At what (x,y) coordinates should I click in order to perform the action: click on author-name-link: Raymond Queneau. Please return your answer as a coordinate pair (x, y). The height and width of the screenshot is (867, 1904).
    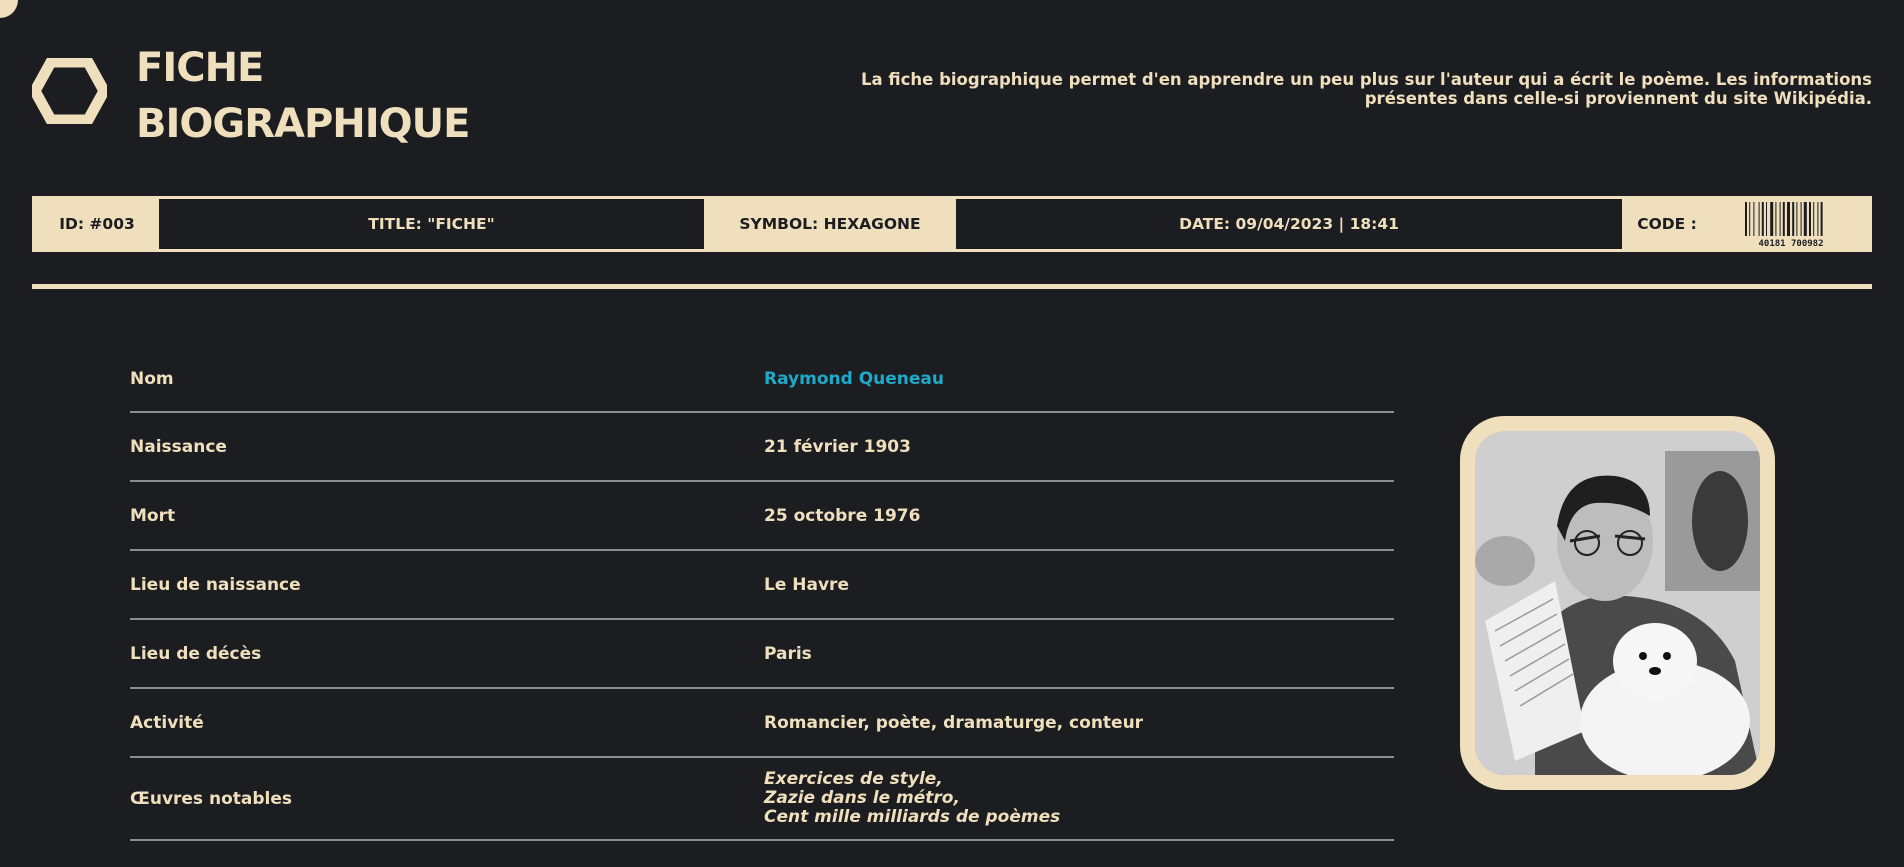
    Looking at the image, I should click on (854, 379).